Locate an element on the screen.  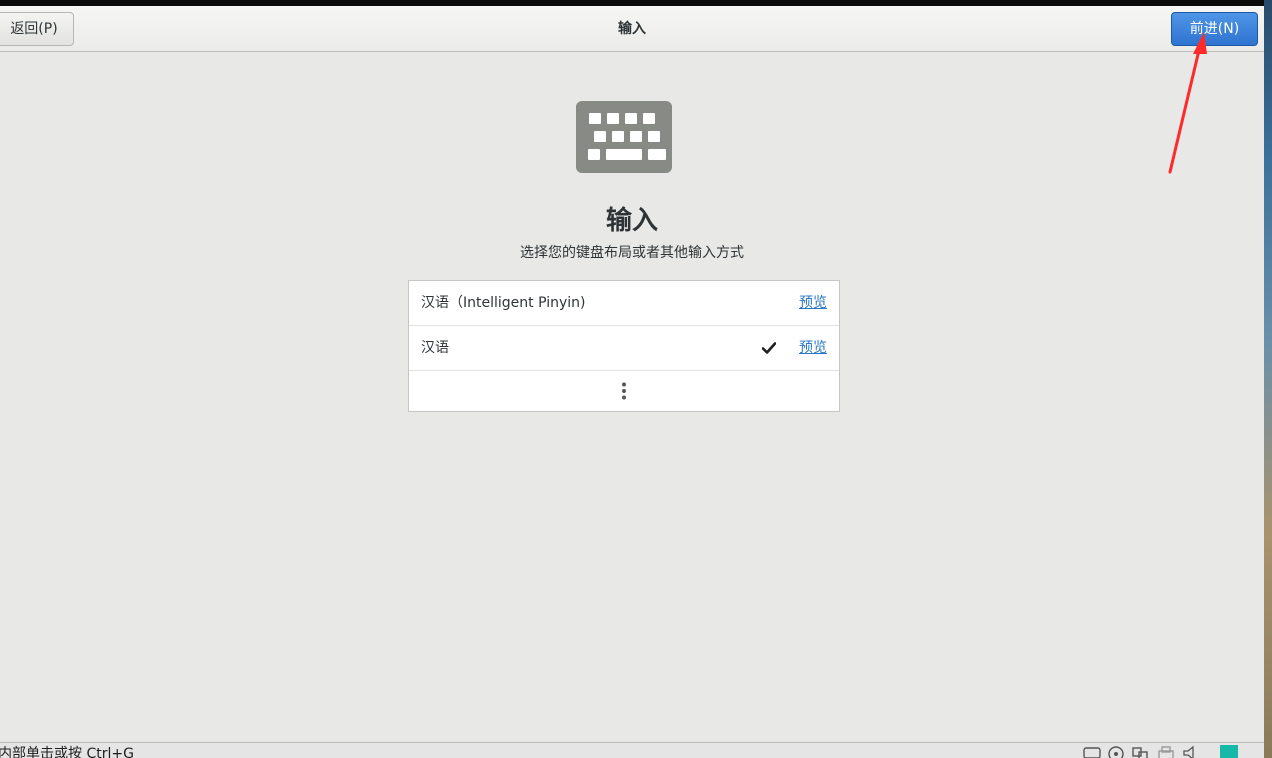
optical-drive-icon is located at coordinates (1116, 751).